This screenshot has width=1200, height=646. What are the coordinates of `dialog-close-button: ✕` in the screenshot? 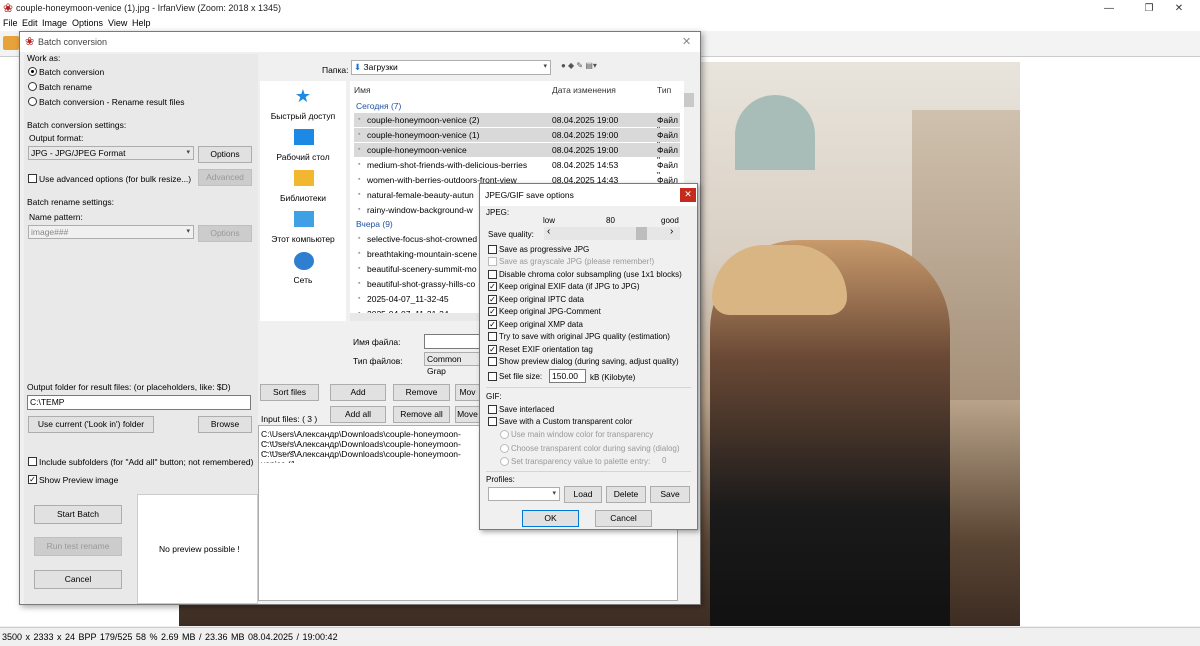 It's located at (686, 41).